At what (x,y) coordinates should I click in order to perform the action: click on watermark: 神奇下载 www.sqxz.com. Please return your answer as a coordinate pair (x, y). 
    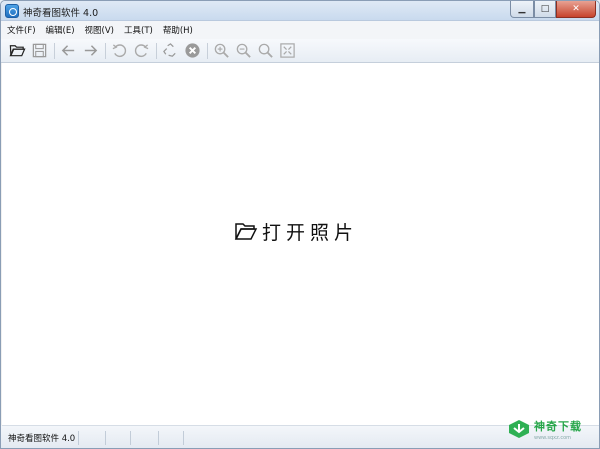
    Looking at the image, I should click on (551, 429).